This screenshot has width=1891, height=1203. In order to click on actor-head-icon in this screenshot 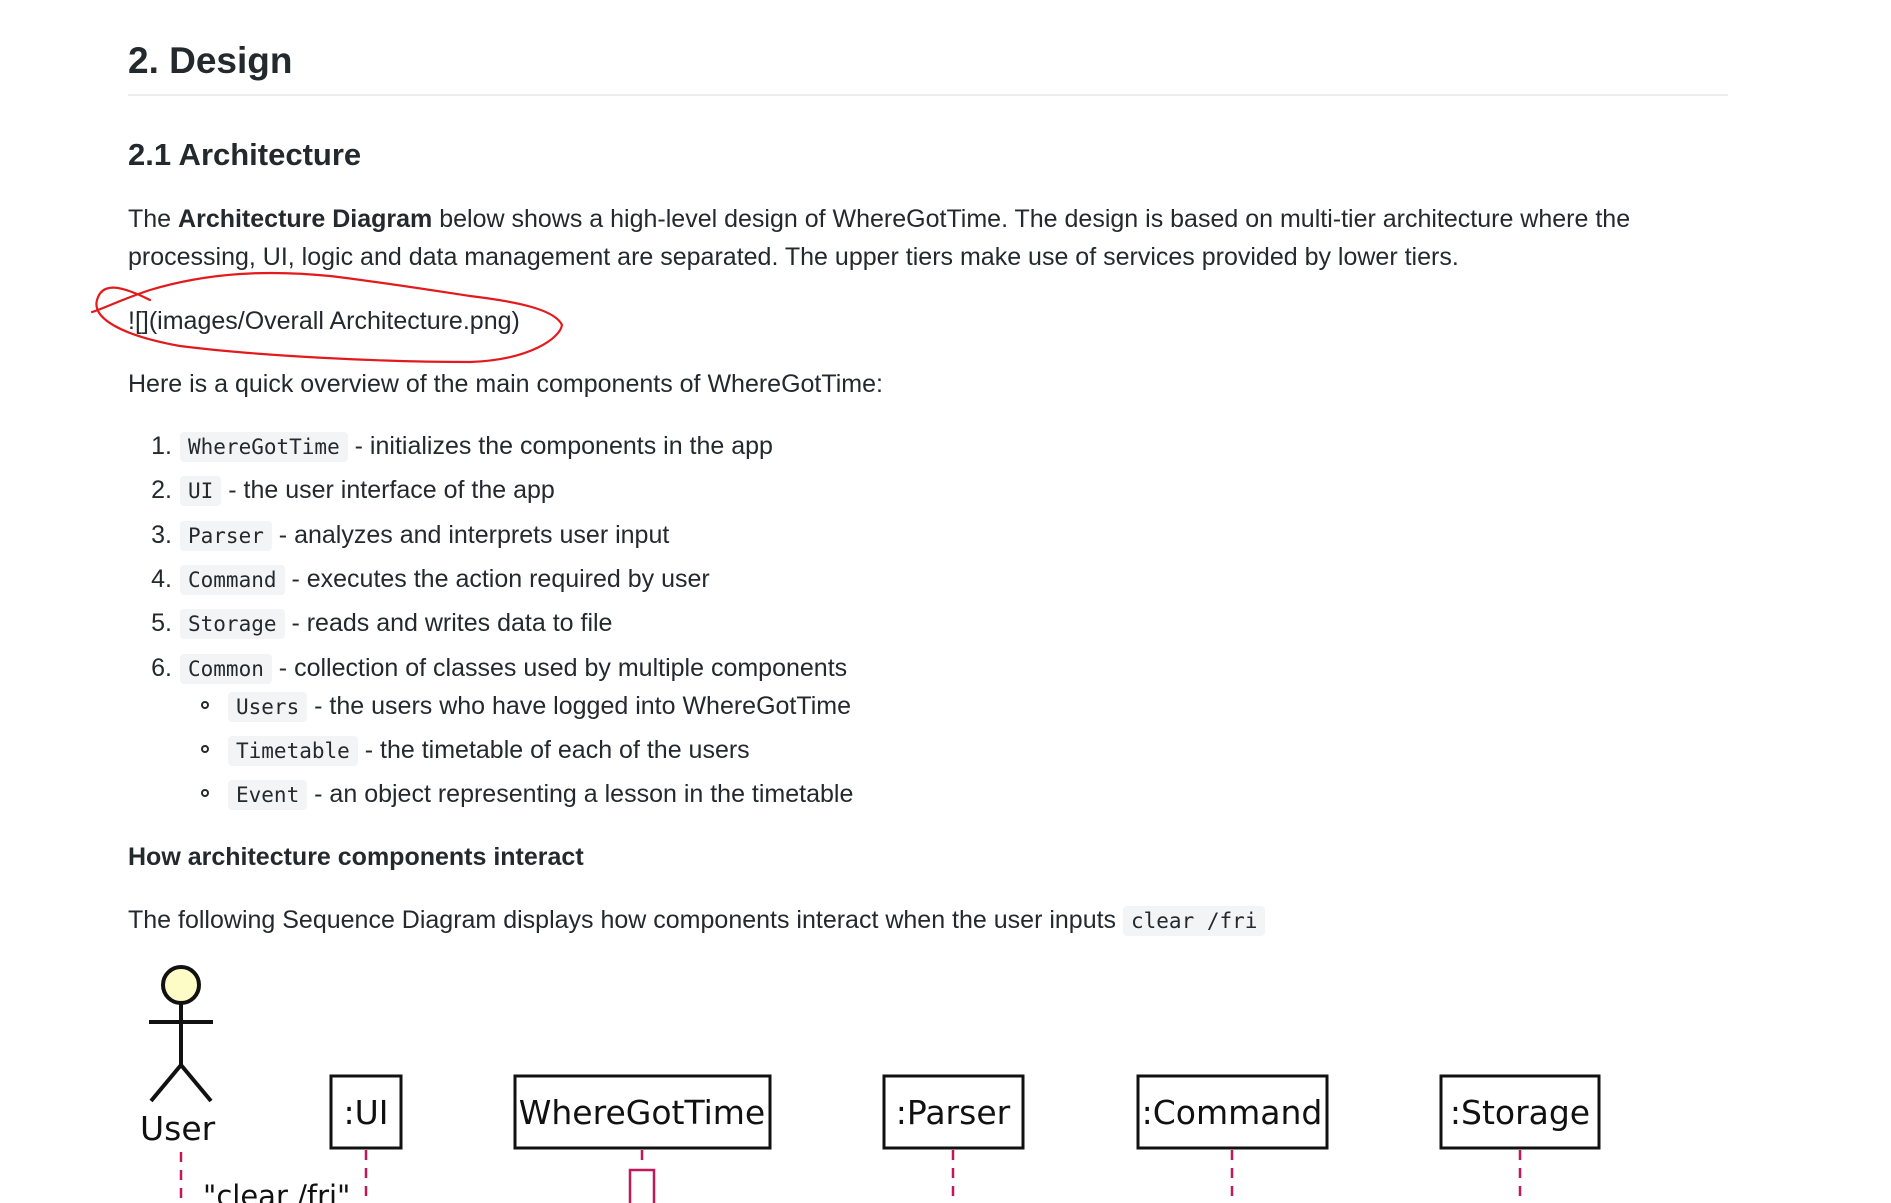, I will do `click(181, 985)`.